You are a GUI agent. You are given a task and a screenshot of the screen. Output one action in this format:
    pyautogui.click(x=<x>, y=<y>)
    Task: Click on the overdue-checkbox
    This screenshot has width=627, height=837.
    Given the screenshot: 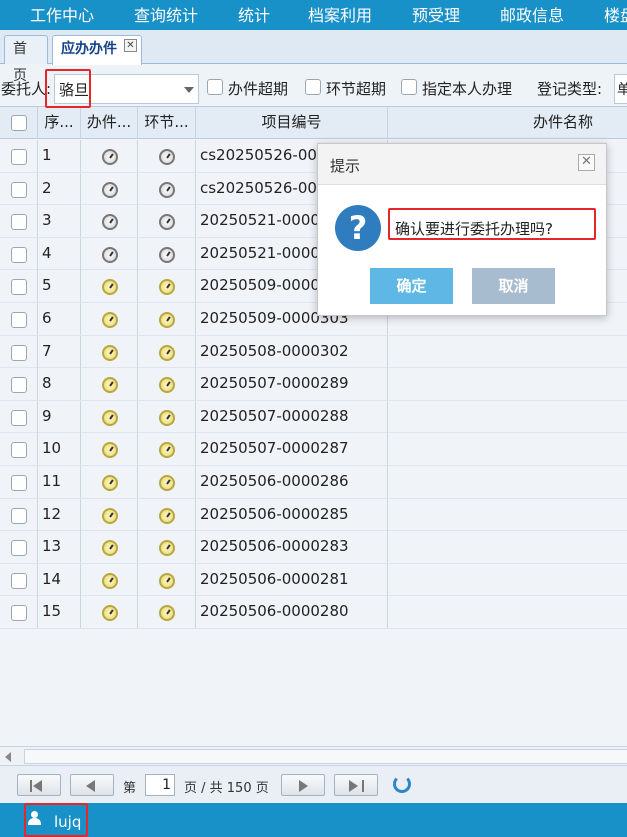 What is the action you would take?
    pyautogui.click(x=215, y=87)
    